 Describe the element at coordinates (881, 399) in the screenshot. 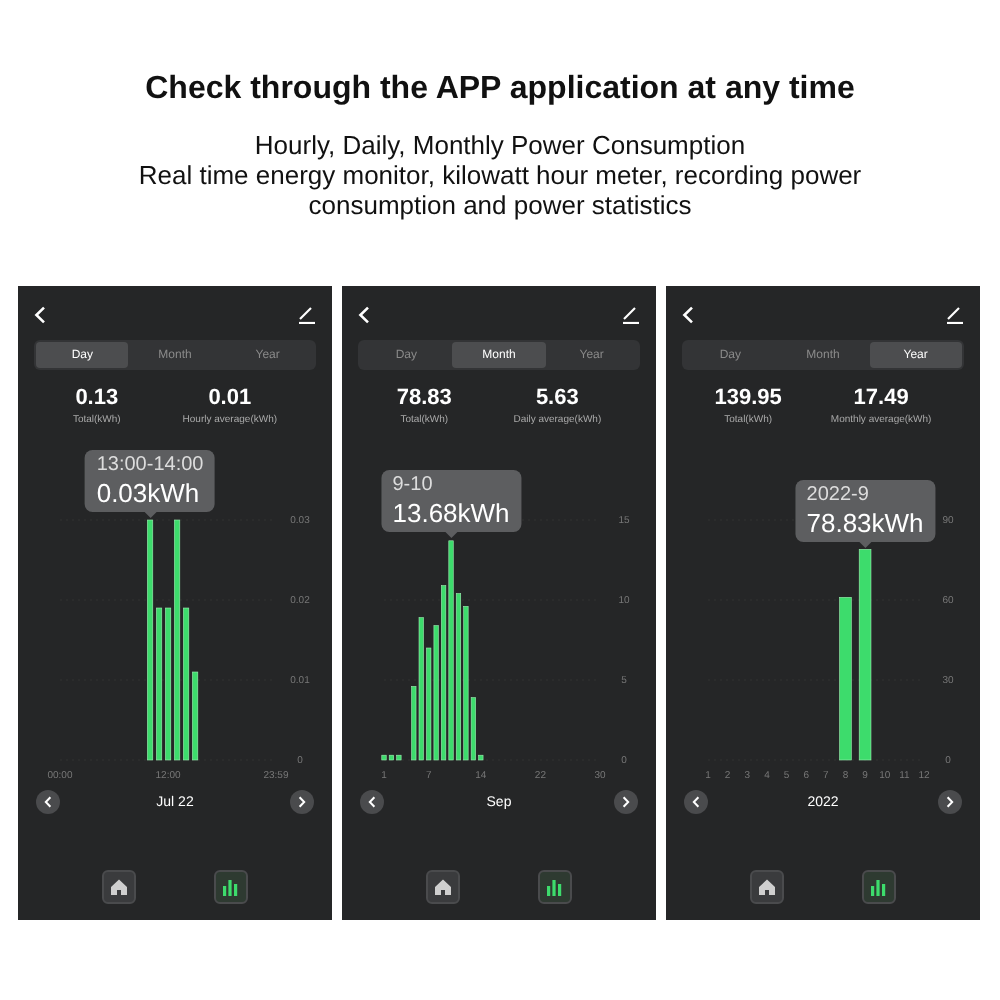

I see `stat-value: 17.49` at that location.